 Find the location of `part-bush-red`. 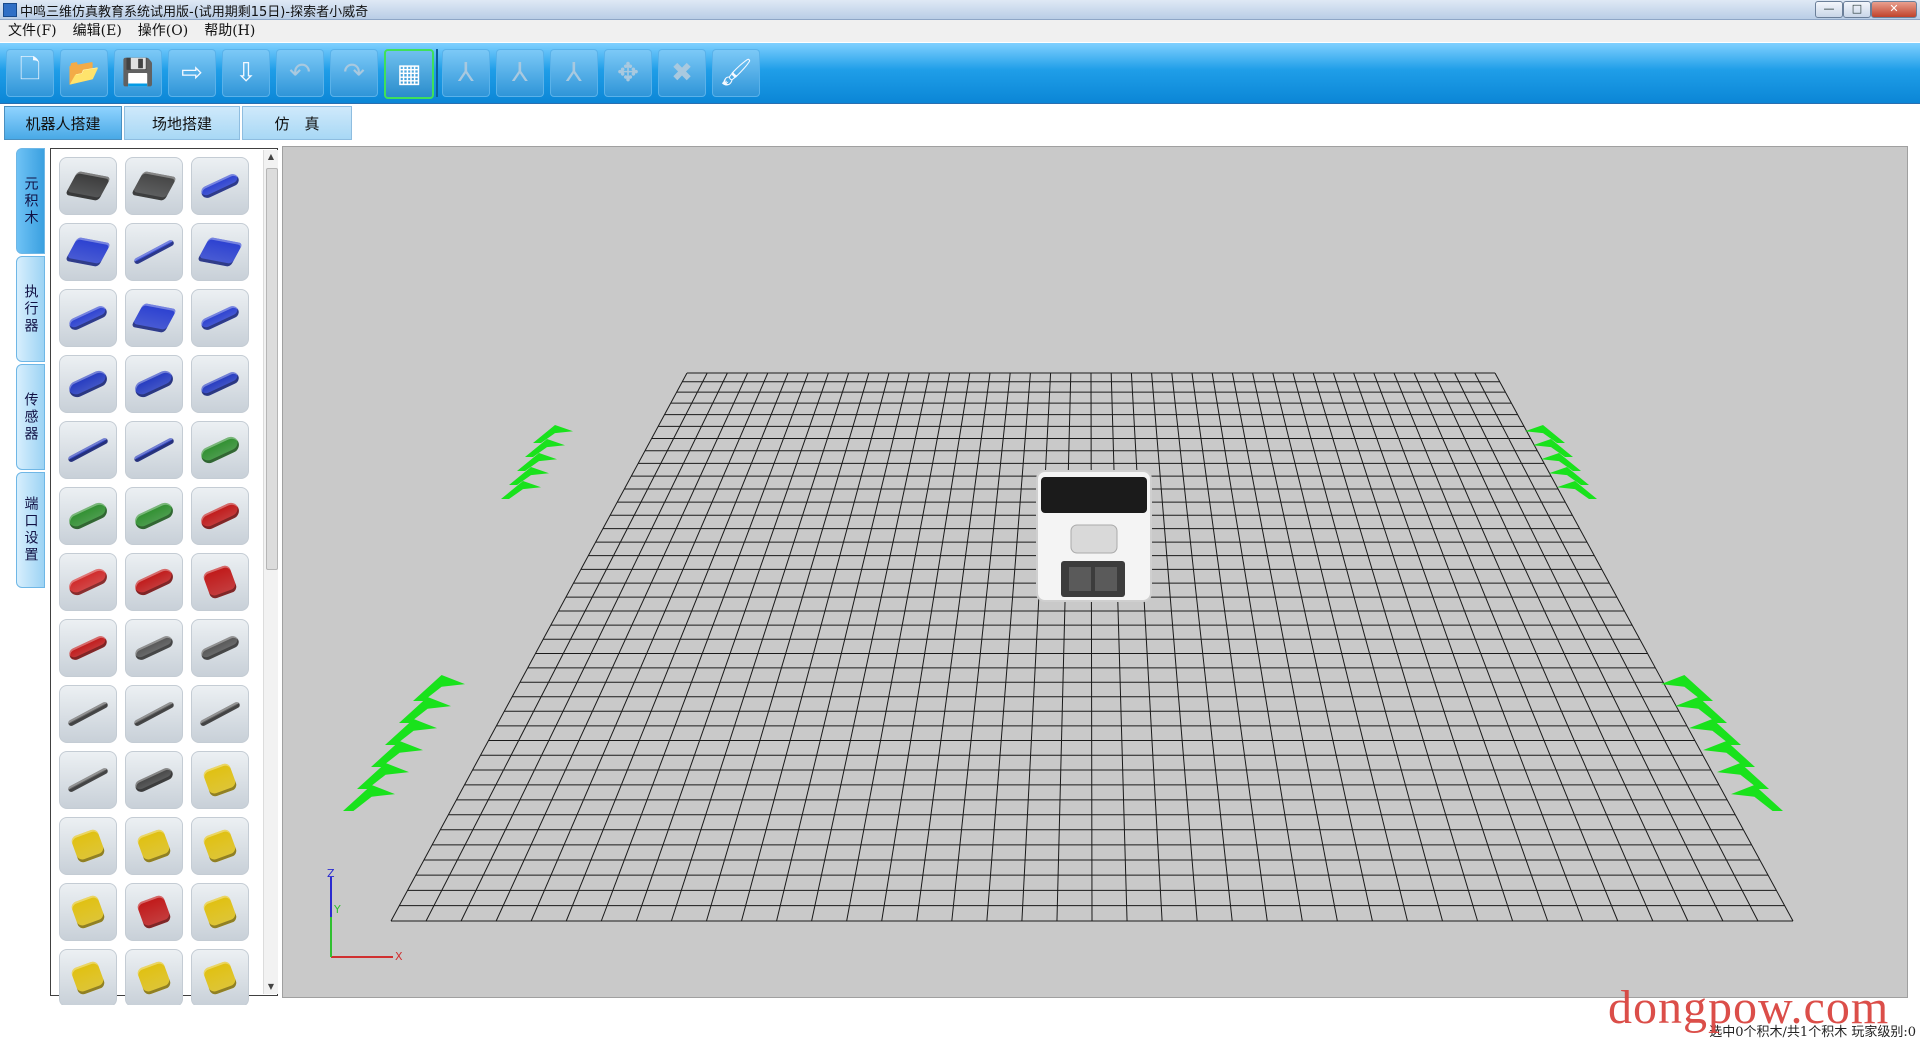

part-bush-red is located at coordinates (220, 582).